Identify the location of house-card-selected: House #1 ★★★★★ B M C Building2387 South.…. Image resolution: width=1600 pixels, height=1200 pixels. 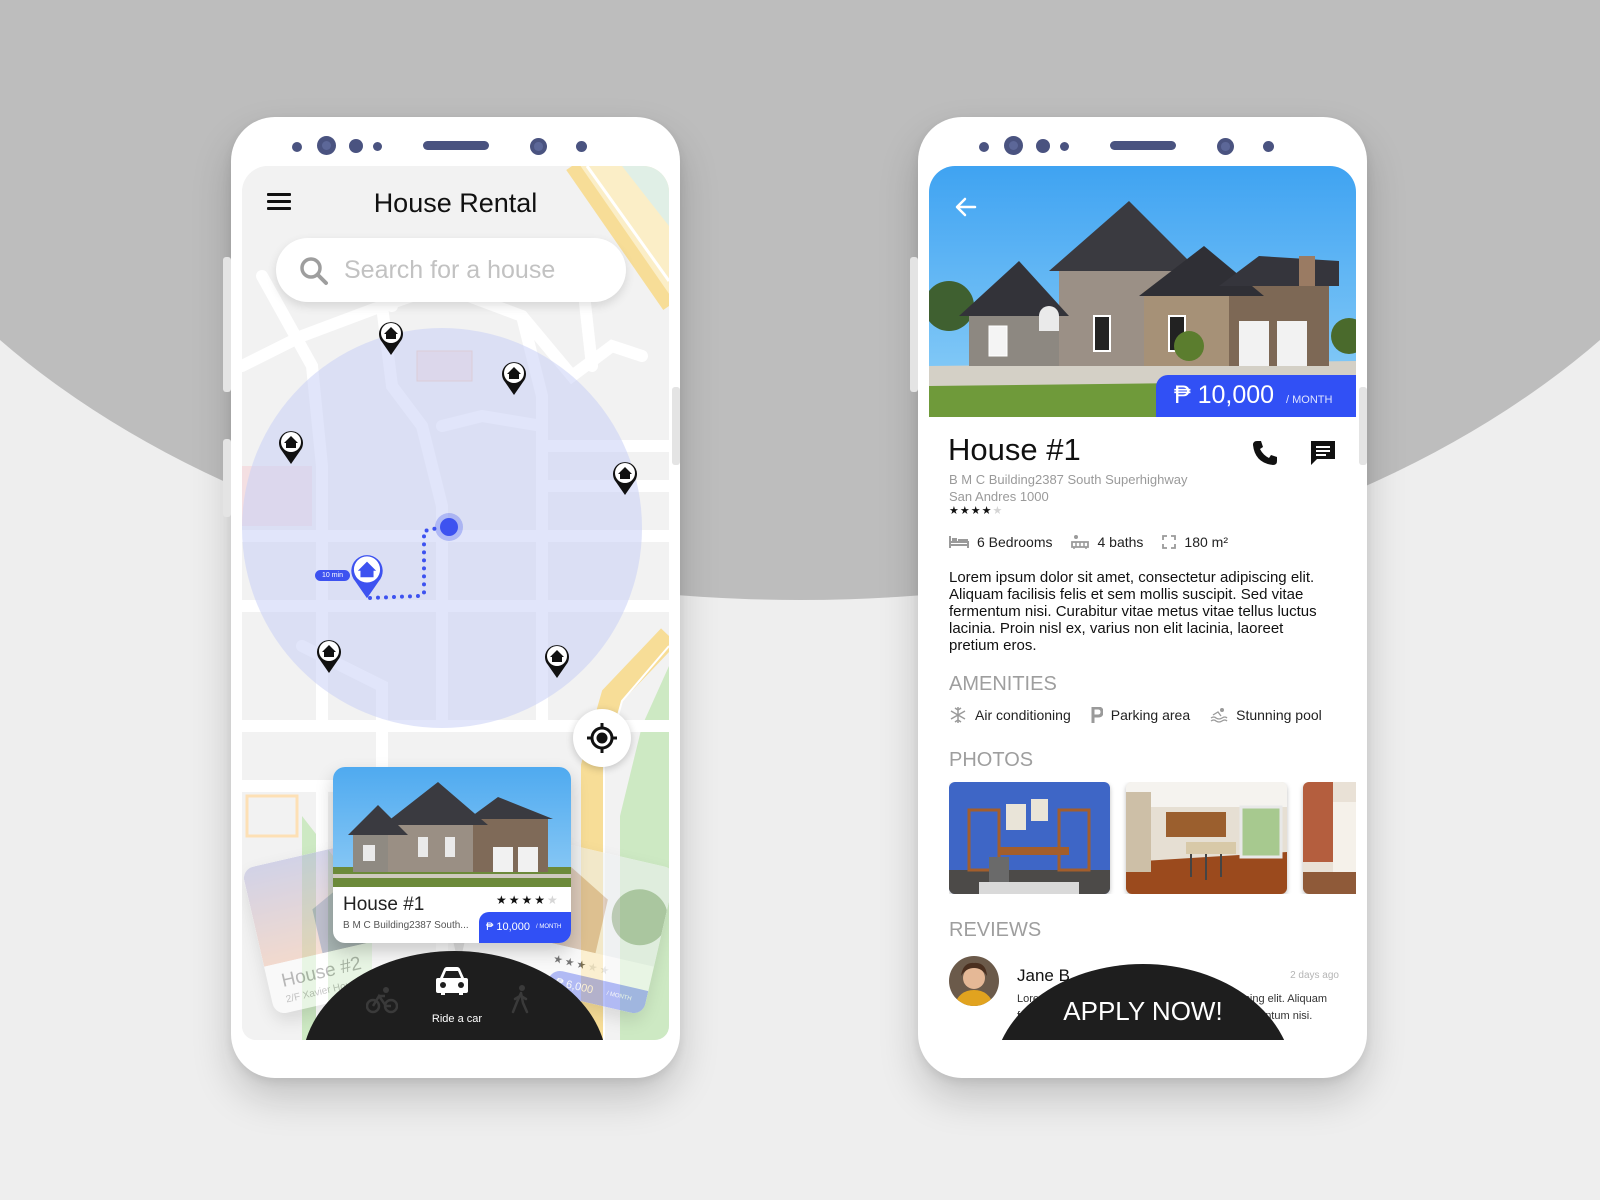
(452, 855).